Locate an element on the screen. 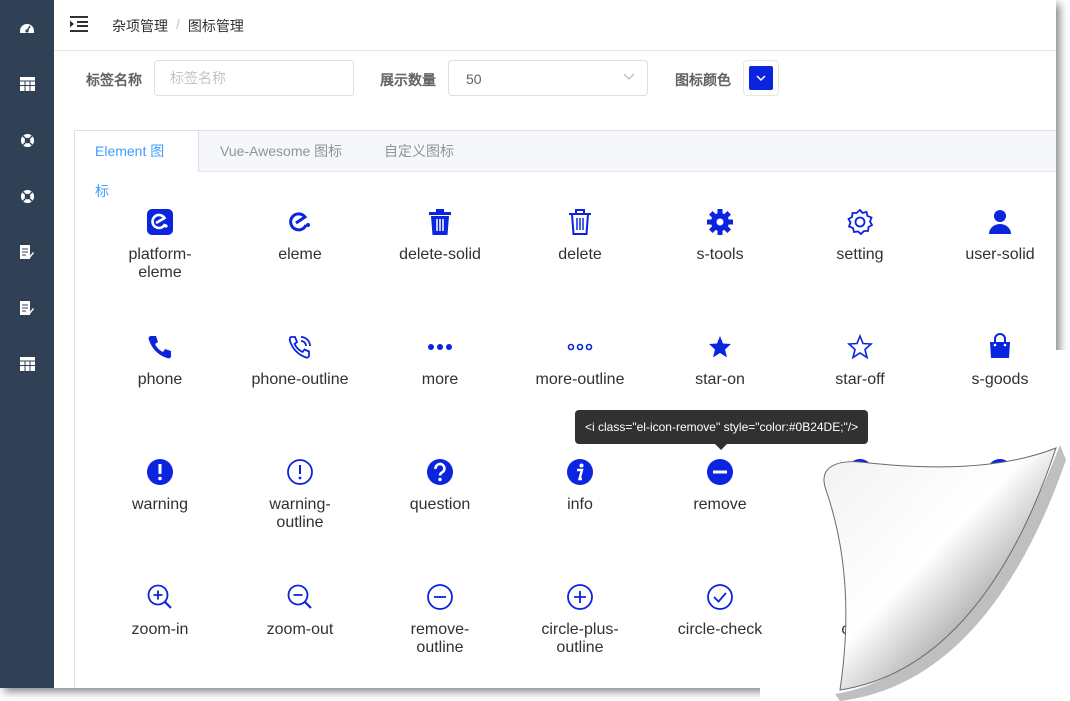  tabs-header: Element 图标 Vue-Awesome 图标 自定义图标 is located at coordinates (565, 165).